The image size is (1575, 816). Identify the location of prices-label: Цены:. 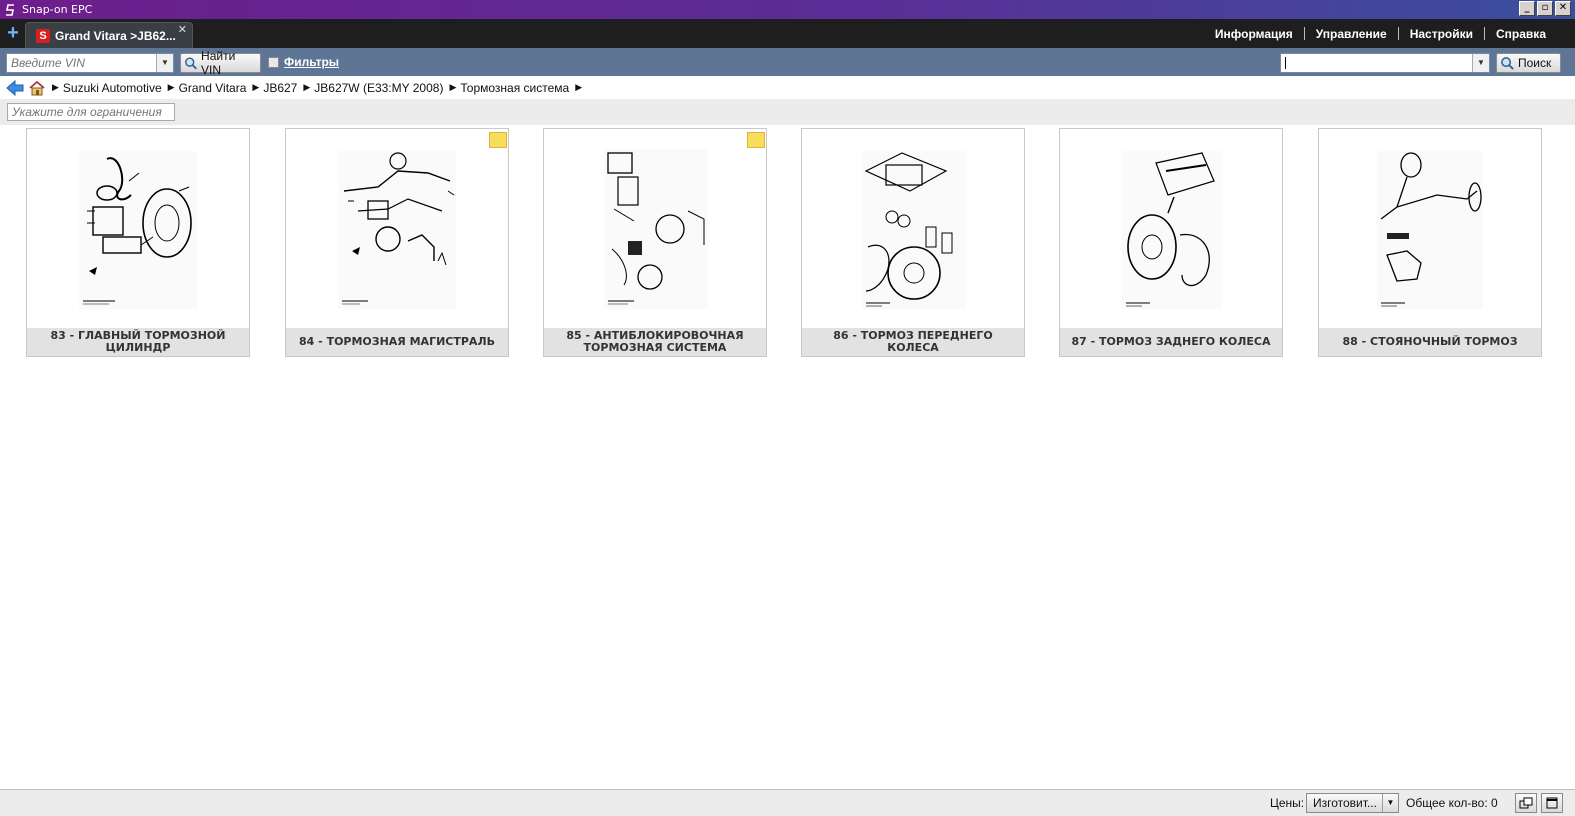
(1287, 803).